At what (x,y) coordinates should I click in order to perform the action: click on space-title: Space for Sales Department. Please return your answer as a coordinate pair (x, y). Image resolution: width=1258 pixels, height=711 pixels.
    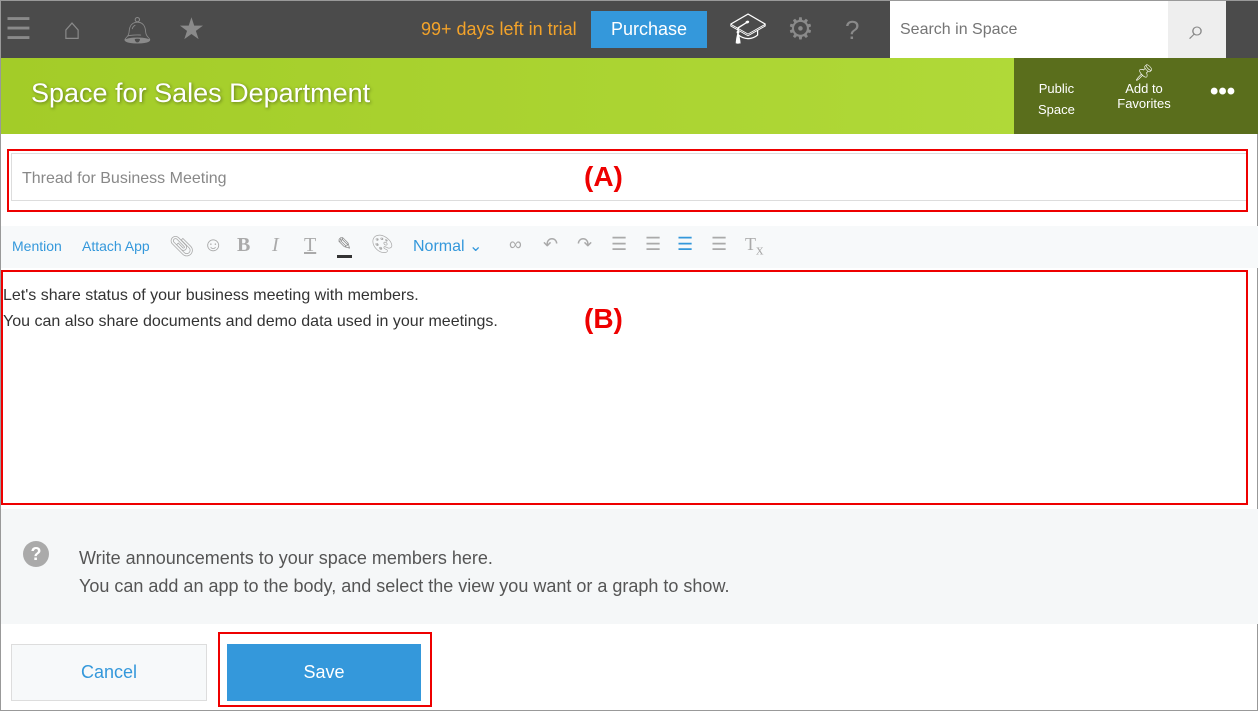
    Looking at the image, I should click on (201, 93).